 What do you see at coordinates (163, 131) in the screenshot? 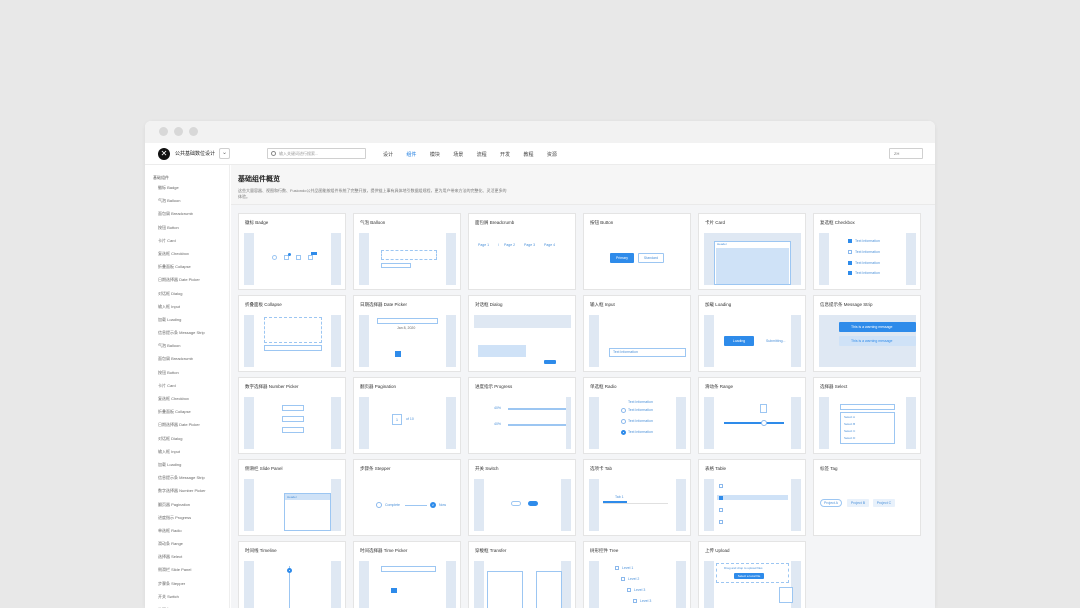
I see `window-close-dot` at bounding box center [163, 131].